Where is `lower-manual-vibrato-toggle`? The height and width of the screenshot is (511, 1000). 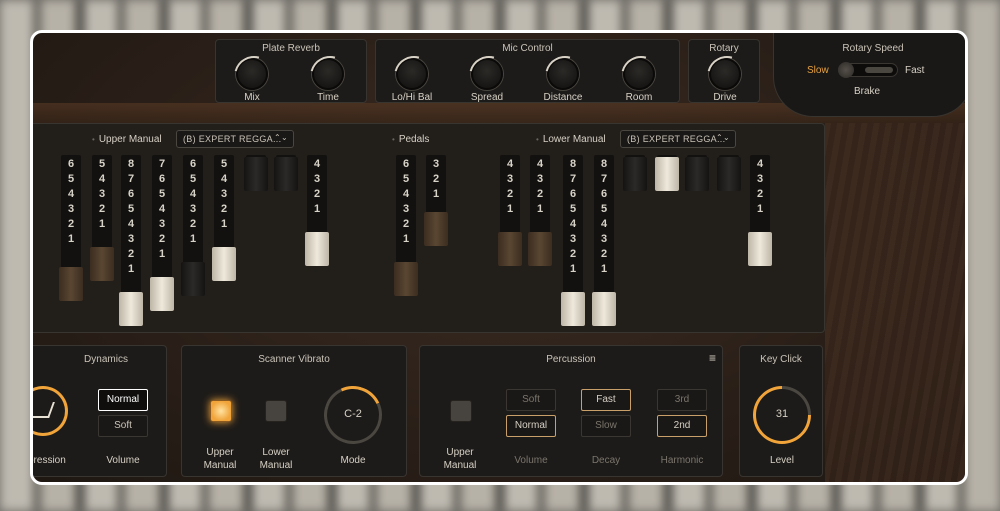
lower-manual-vibrato-toggle is located at coordinates (276, 411).